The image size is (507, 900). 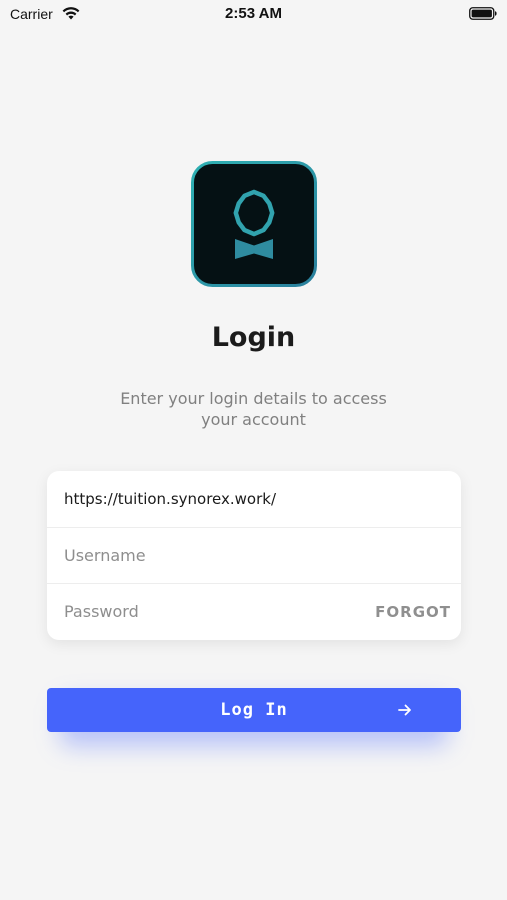 I want to click on username-row, so click(x=254, y=555).